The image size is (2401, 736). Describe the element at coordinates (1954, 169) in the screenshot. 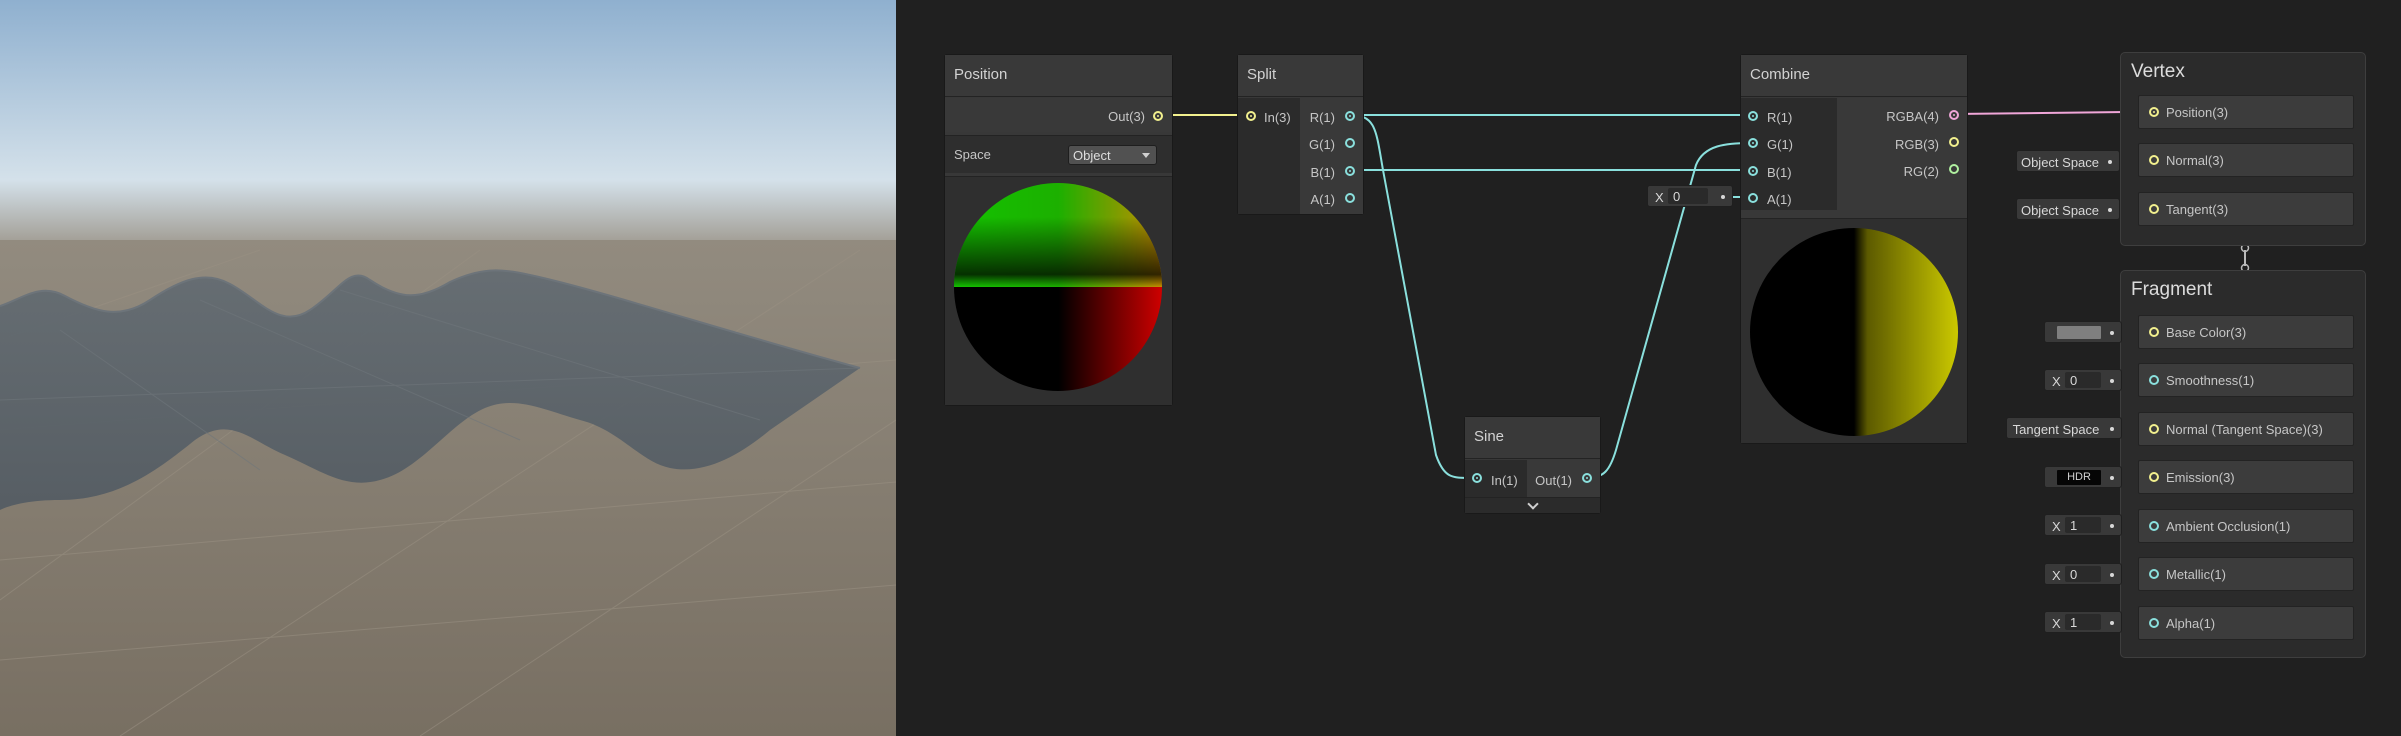

I see `combine-output-rg-port` at that location.